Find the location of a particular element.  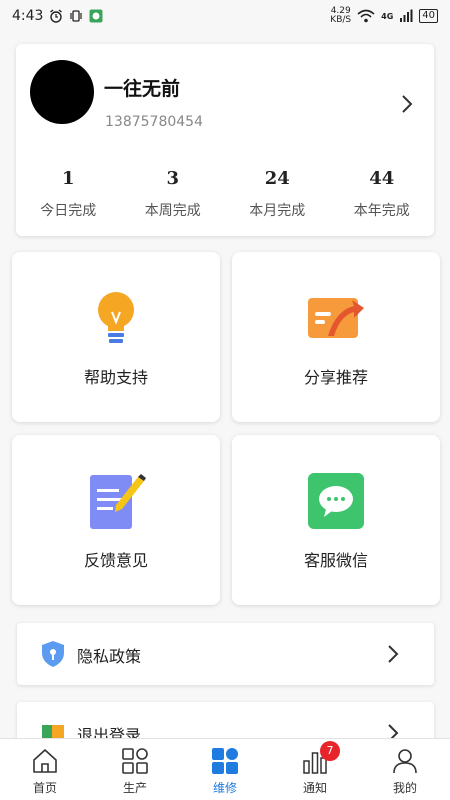

notification-badge: 7 is located at coordinates (330, 751).